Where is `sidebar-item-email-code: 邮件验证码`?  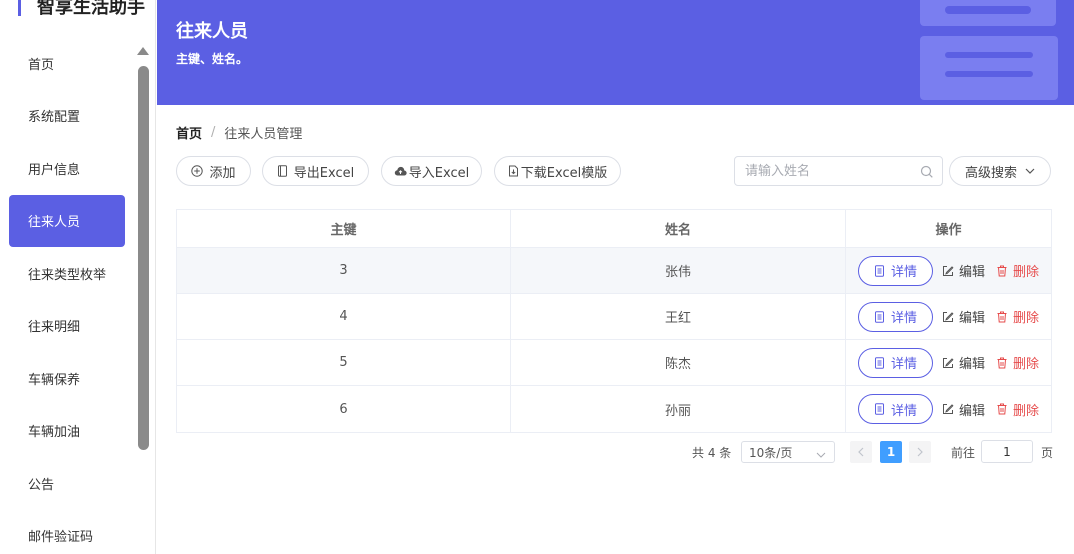 sidebar-item-email-code: 邮件验证码 is located at coordinates (67, 532).